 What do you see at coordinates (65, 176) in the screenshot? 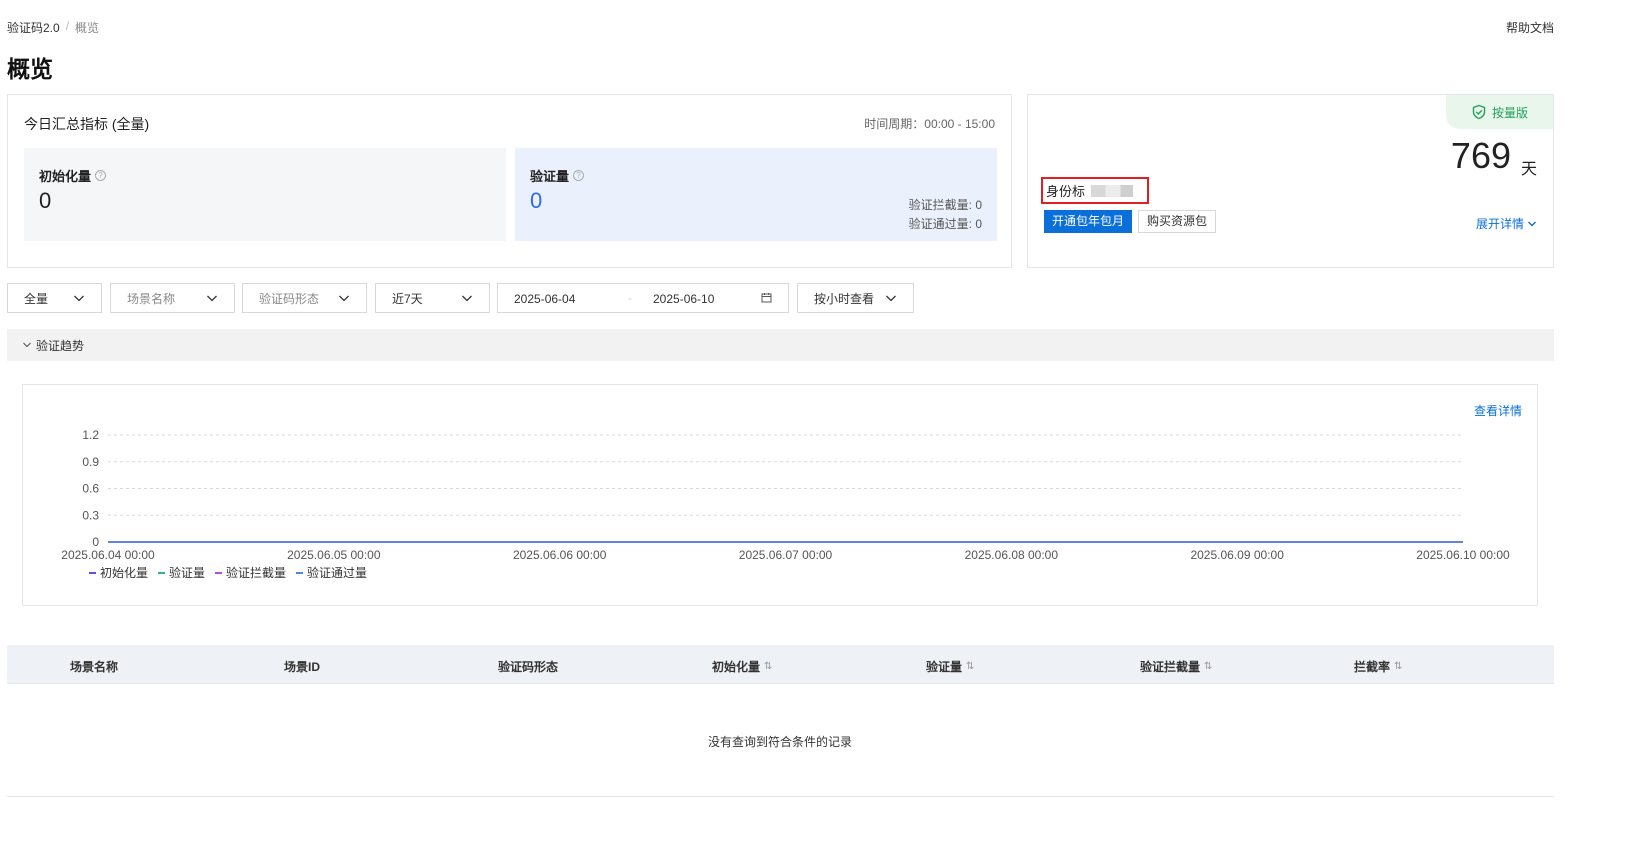
I see `init-metric-label-text: 初始化量` at bounding box center [65, 176].